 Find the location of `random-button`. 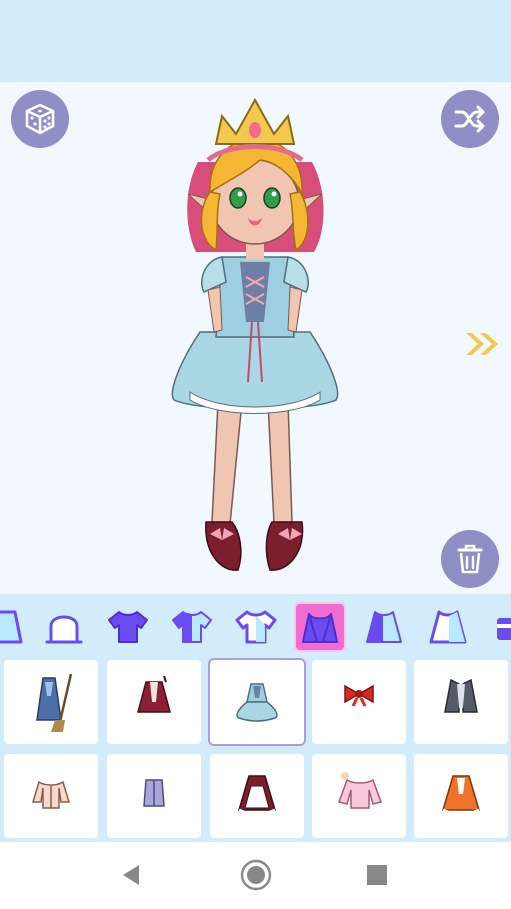

random-button is located at coordinates (40, 119).